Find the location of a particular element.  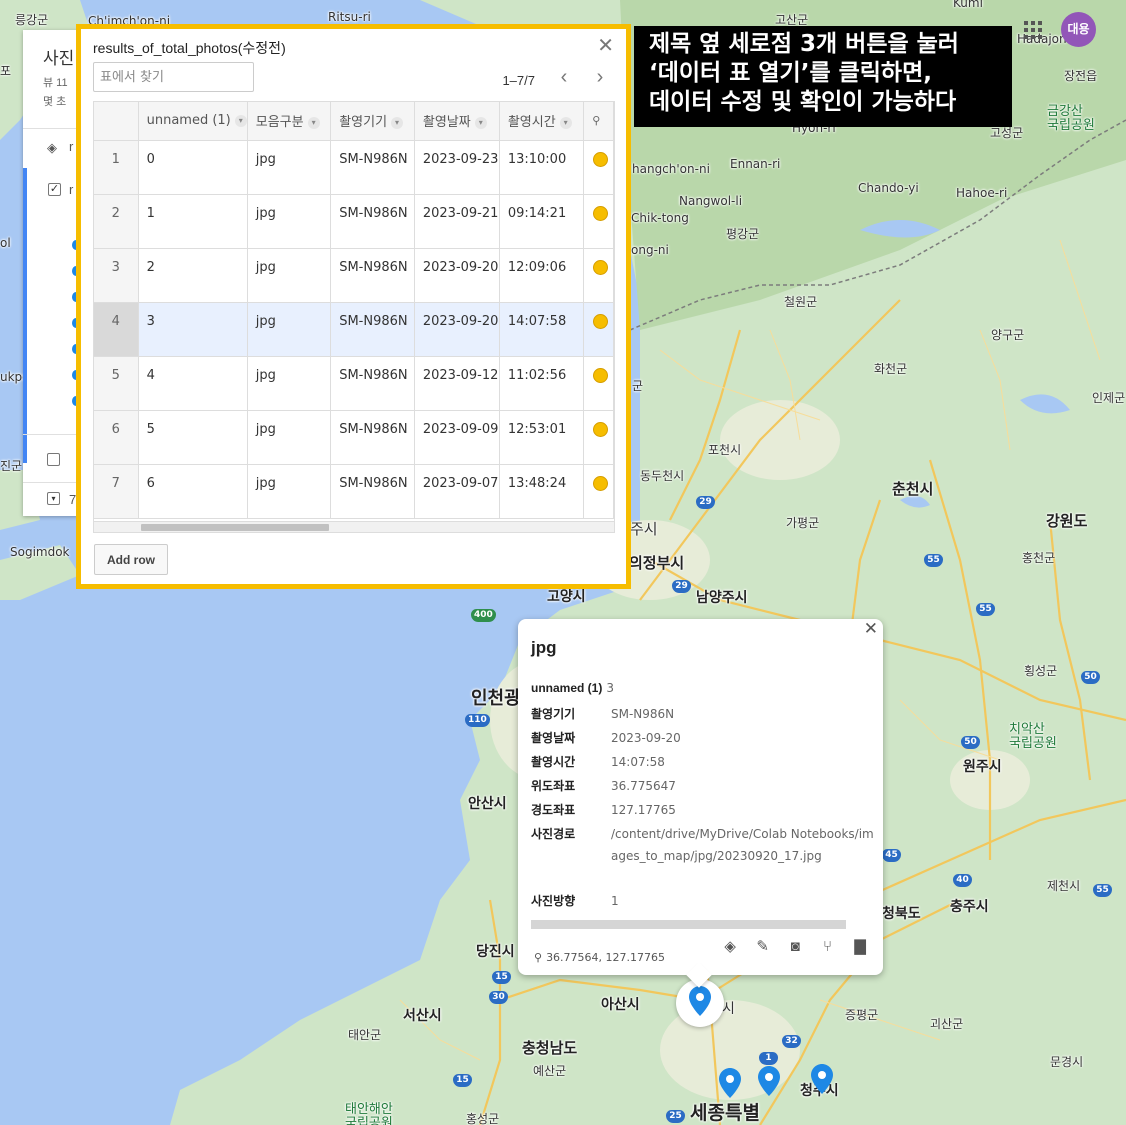

paint-bucket-icon: ◈ is located at coordinates (730, 946).